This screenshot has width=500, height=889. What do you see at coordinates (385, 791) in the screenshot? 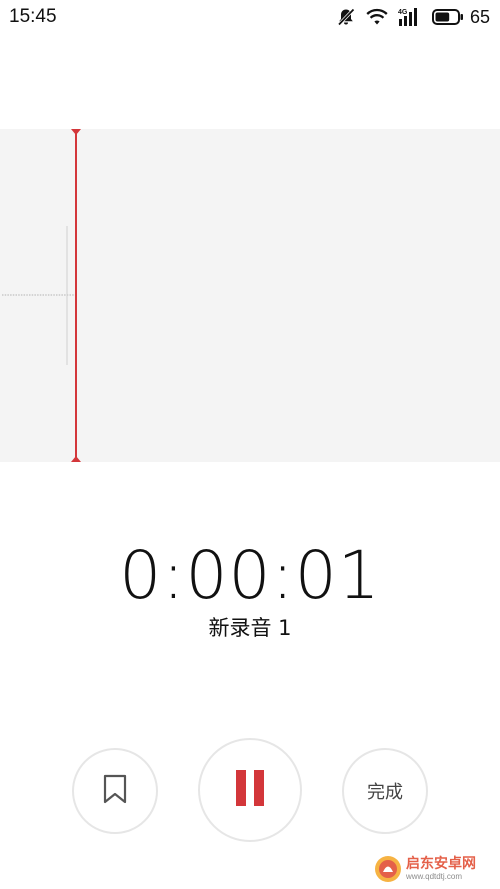
I see `done-button: 完成` at bounding box center [385, 791].